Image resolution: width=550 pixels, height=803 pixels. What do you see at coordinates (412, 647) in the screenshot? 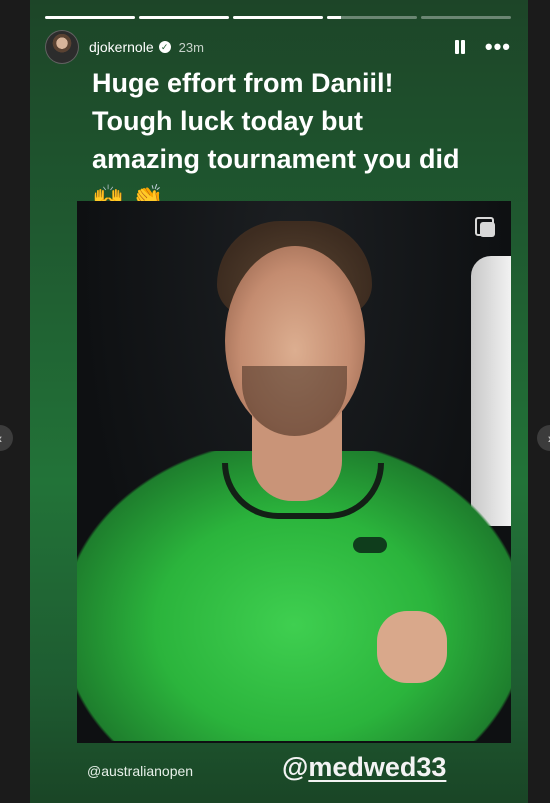
I see `player-fist` at bounding box center [412, 647].